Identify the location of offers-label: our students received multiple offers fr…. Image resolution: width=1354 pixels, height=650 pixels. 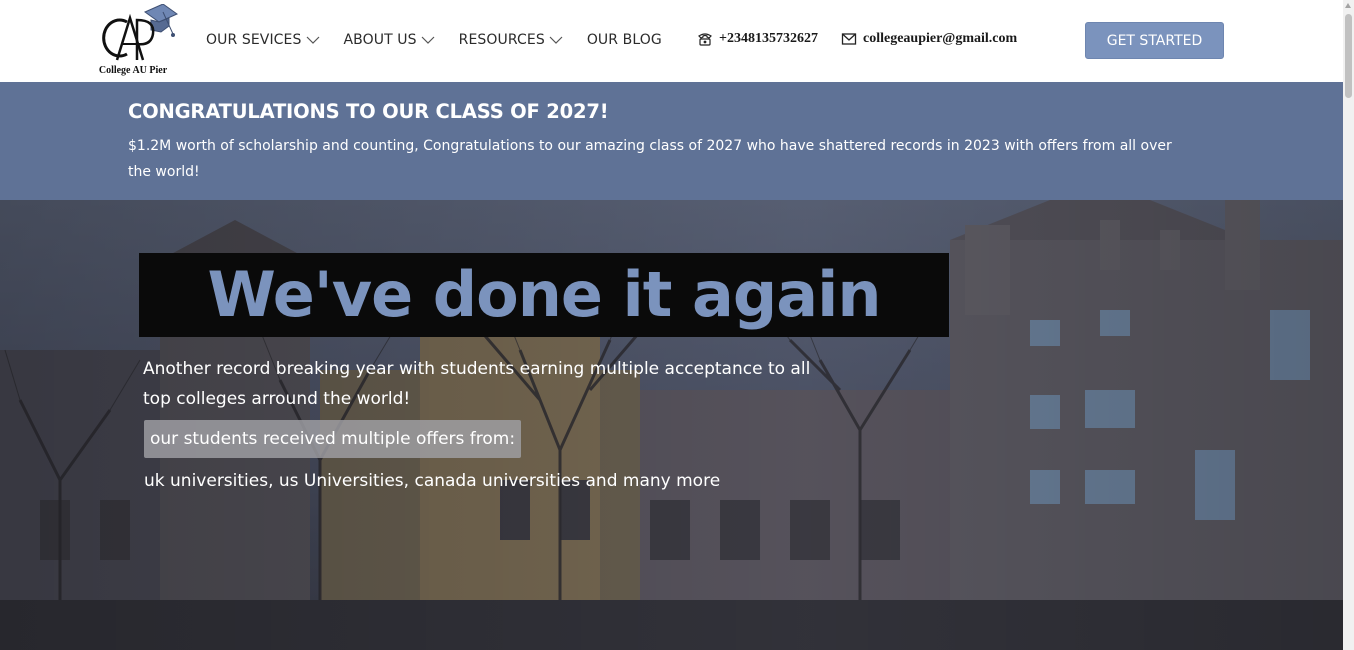
(333, 439).